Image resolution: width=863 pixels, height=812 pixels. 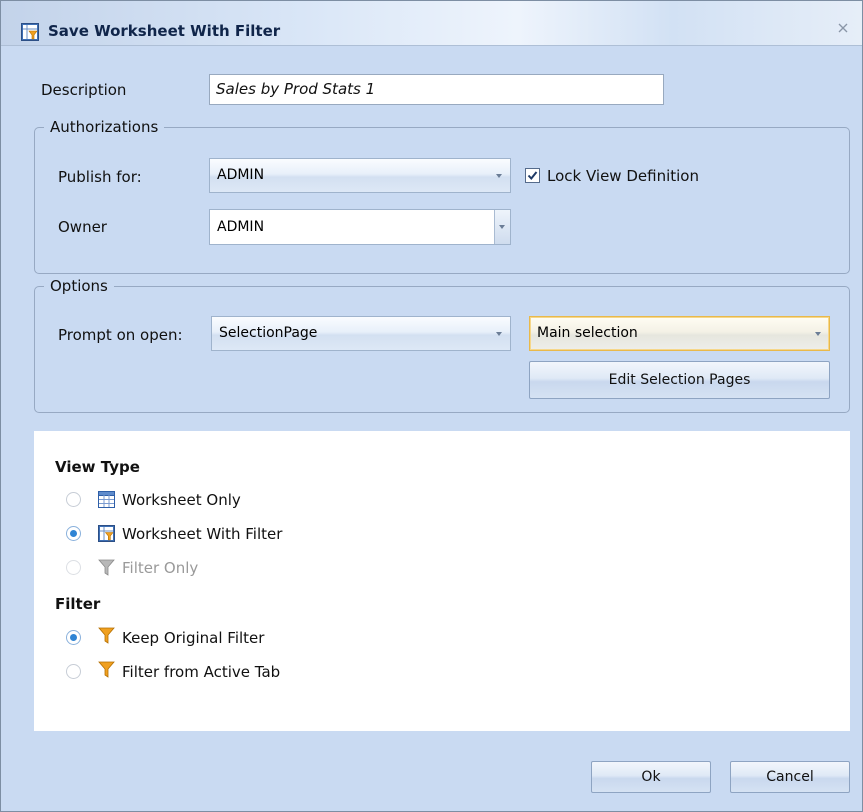 What do you see at coordinates (587, 333) in the screenshot?
I see `selection-page-value: Main selection` at bounding box center [587, 333].